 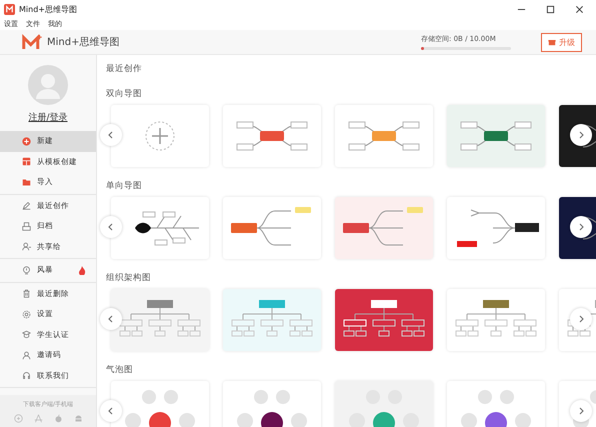 What do you see at coordinates (26, 205) in the screenshot?
I see `pen-icon` at bounding box center [26, 205].